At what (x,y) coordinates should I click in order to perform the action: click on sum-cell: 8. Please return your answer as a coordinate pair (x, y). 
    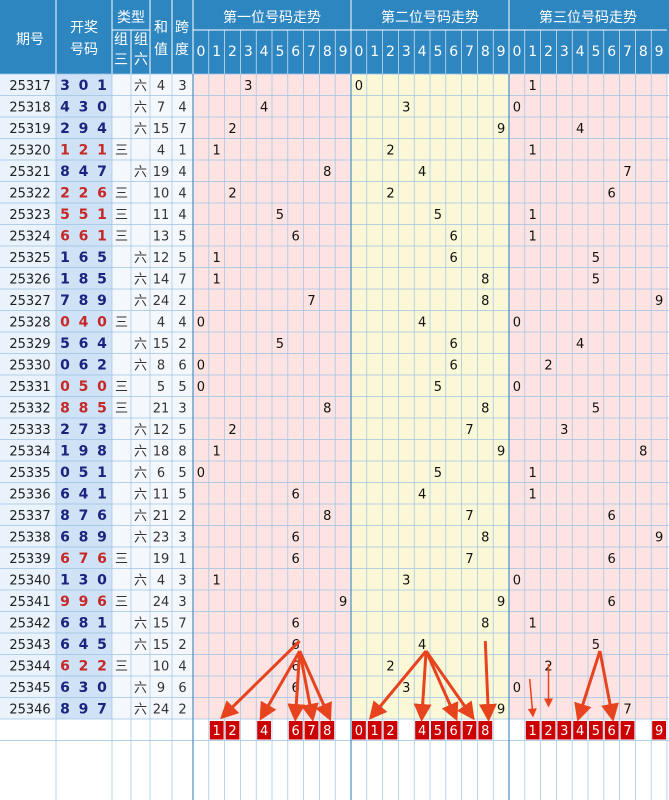
    Looking at the image, I should click on (161, 365).